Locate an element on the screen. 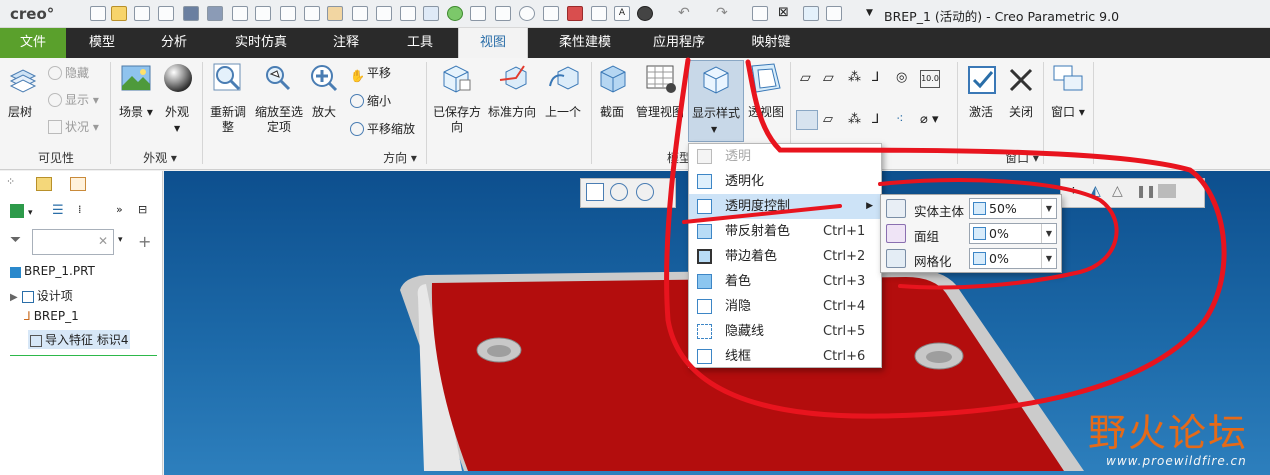 This screenshot has height=475, width=1270. color-icon is located at coordinates (575, 13).